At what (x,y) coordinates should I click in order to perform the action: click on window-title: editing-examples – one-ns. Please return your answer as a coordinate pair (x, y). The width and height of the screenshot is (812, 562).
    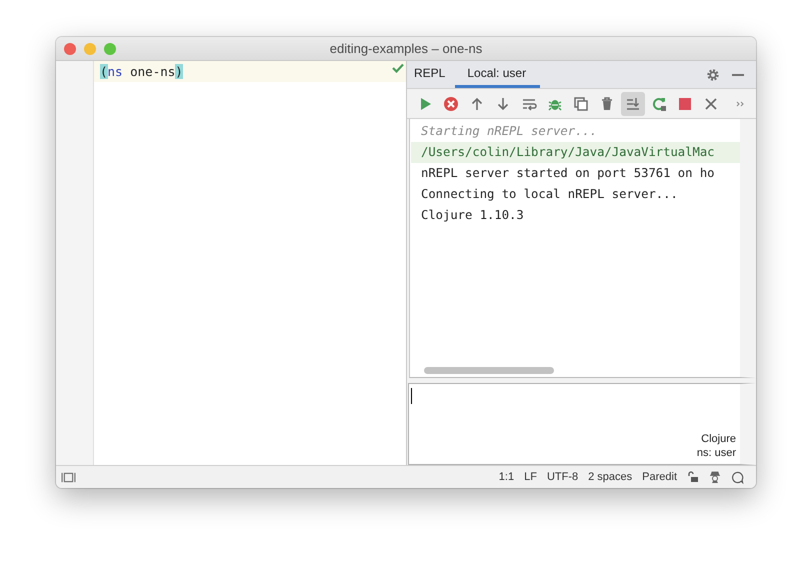
    Looking at the image, I should click on (406, 48).